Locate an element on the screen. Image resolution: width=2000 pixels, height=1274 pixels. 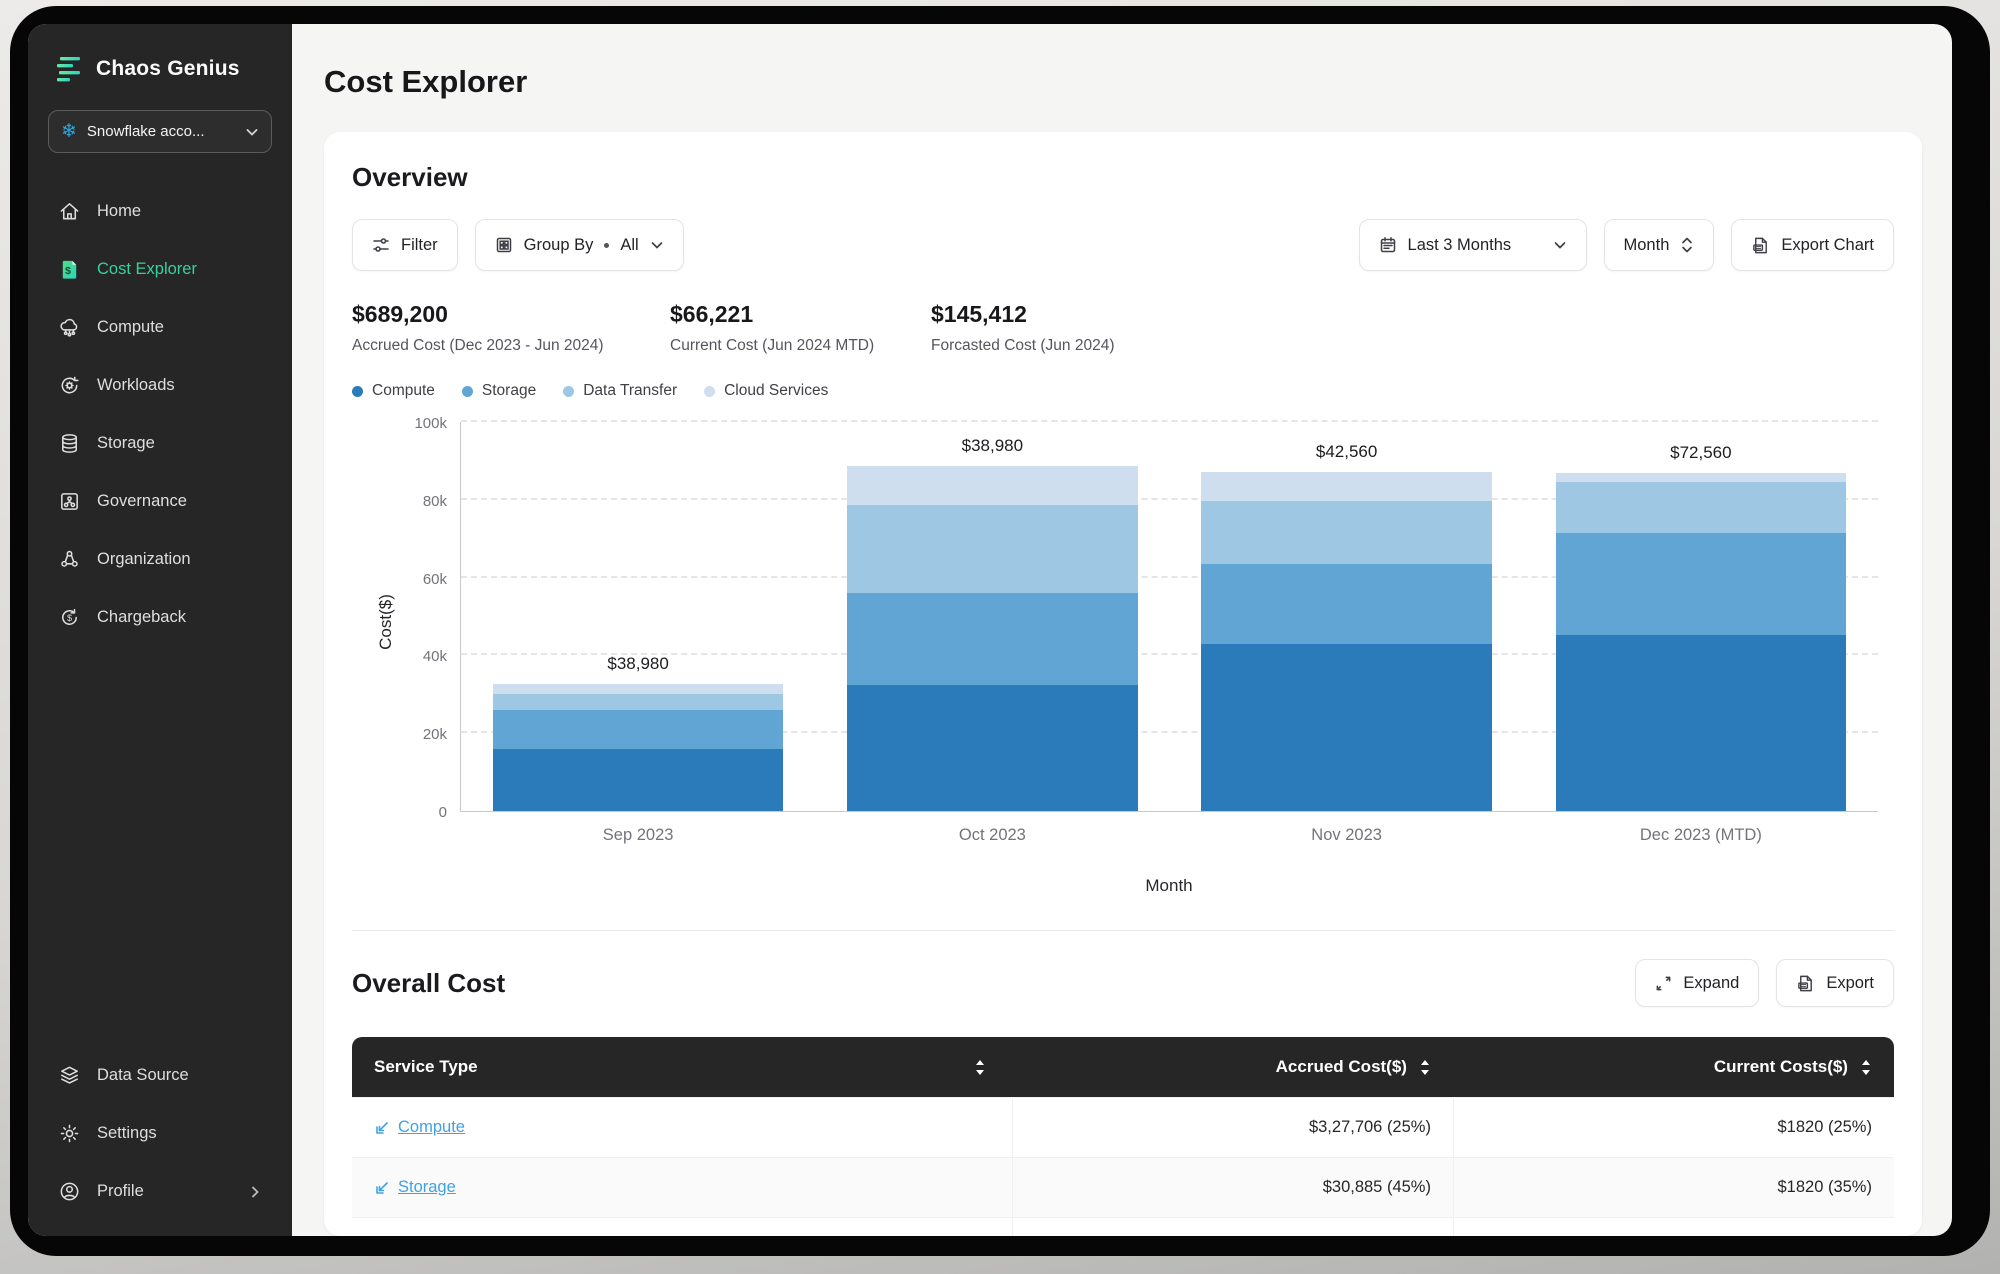
settings-gear-icon is located at coordinates (69, 1133).